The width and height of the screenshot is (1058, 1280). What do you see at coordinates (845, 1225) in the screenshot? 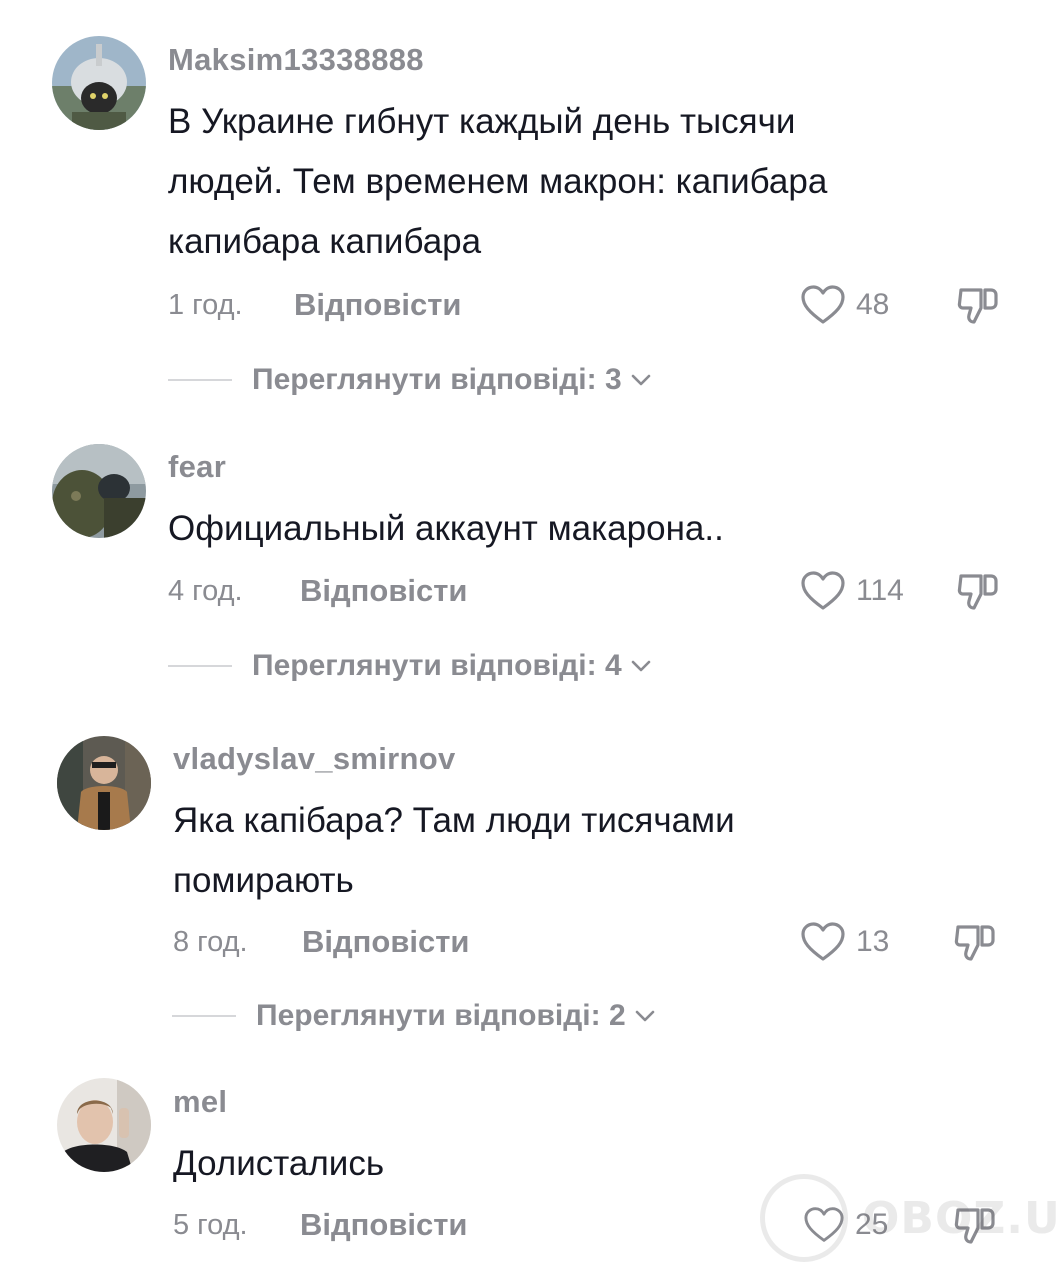
I see `like-button: 25` at bounding box center [845, 1225].